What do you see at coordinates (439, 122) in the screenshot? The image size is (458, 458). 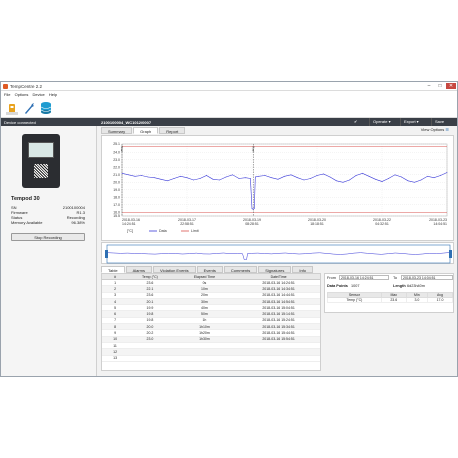 I see `save-button: Save` at bounding box center [439, 122].